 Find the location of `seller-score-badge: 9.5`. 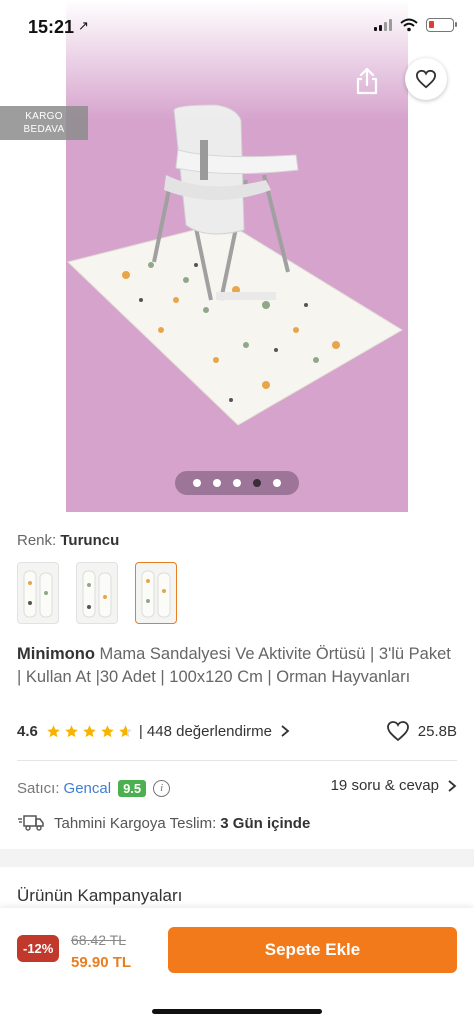

seller-score-badge: 9.5 is located at coordinates (132, 788).